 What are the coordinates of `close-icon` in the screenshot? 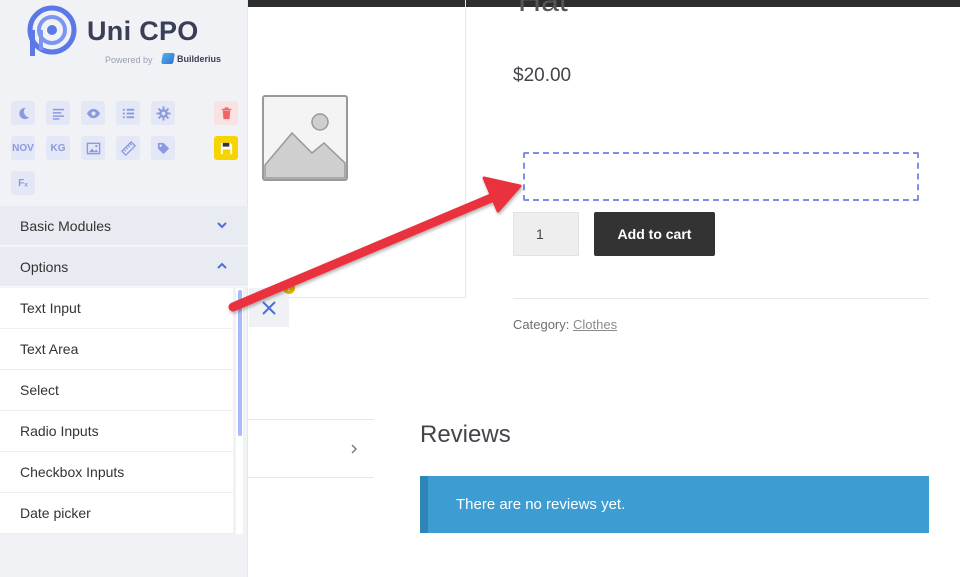 It's located at (269, 307).